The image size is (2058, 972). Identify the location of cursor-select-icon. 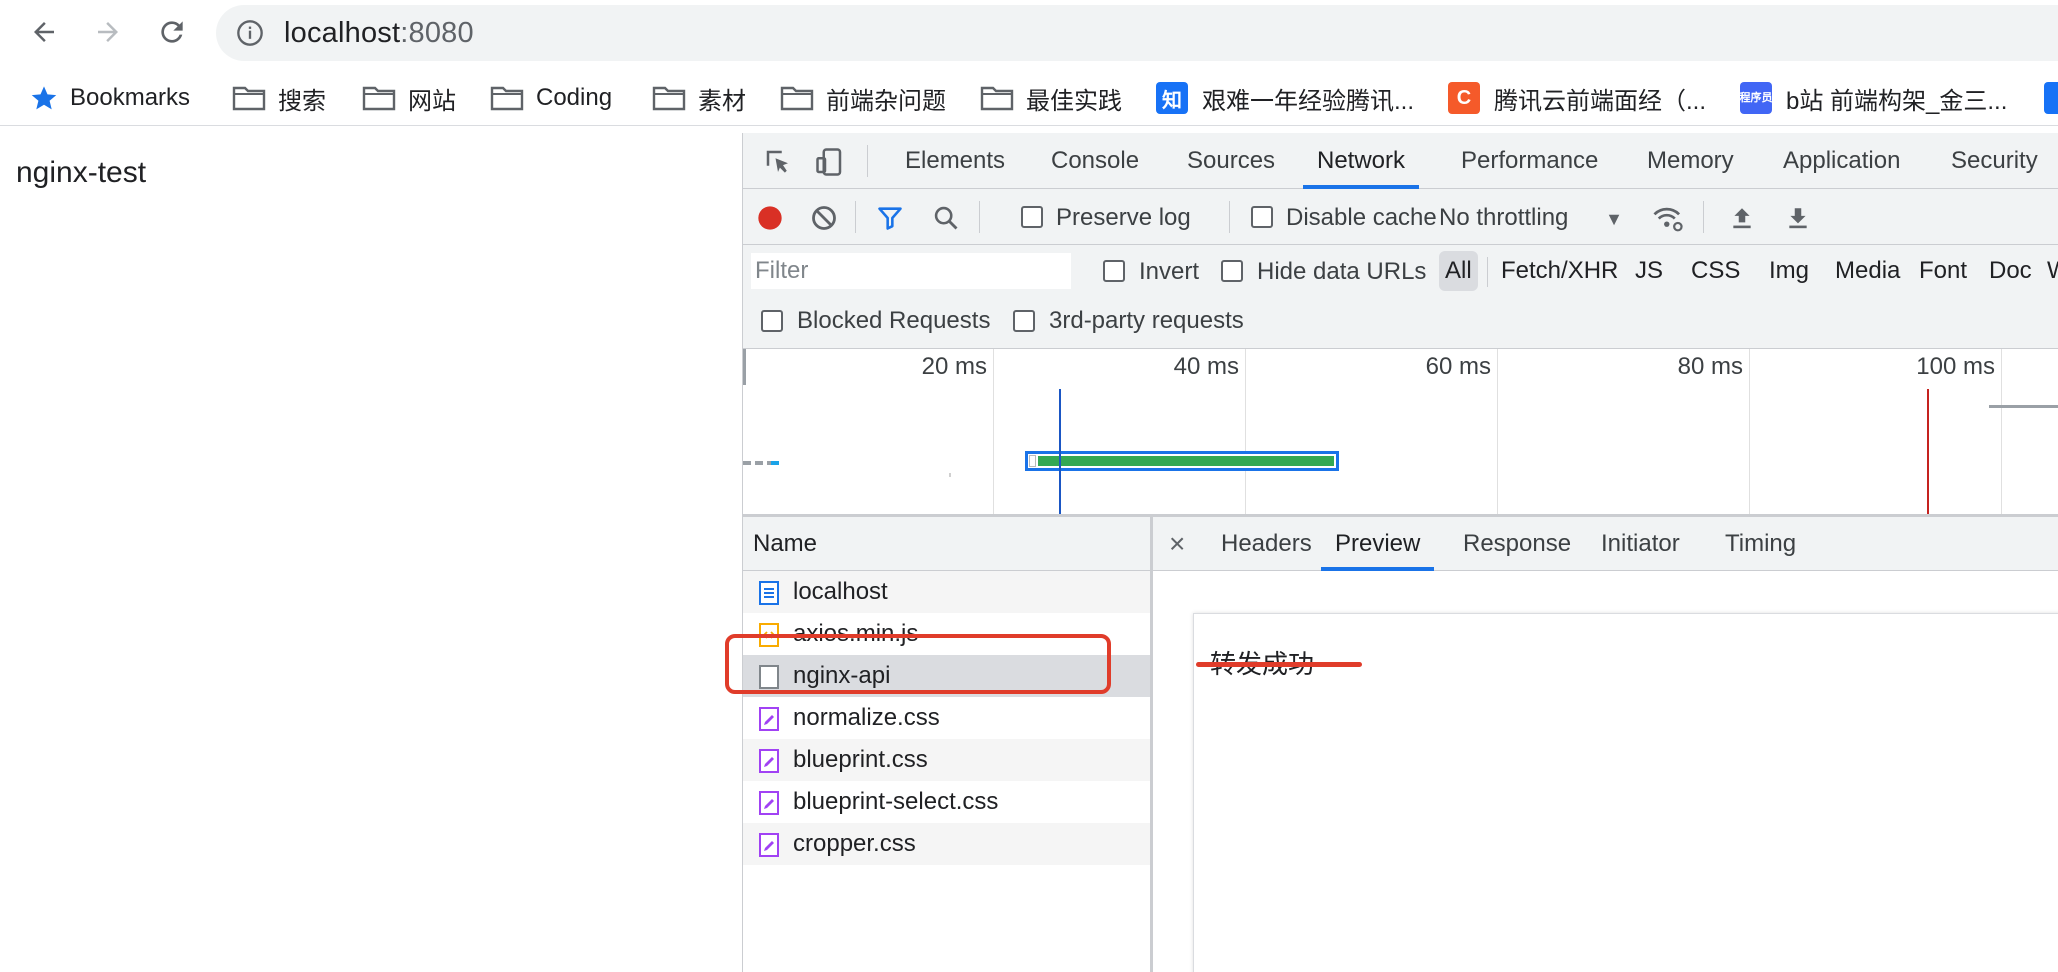
(777, 161).